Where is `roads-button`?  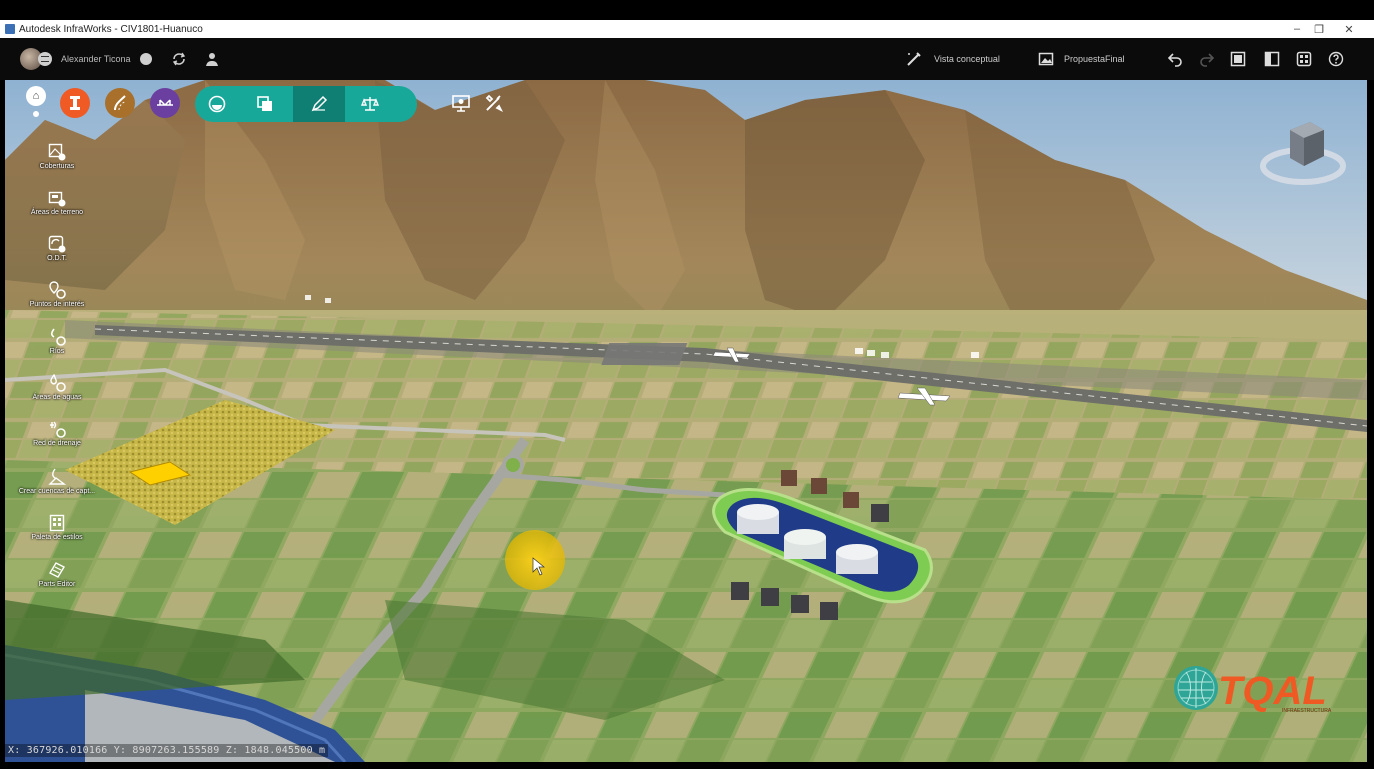 roads-button is located at coordinates (120, 103).